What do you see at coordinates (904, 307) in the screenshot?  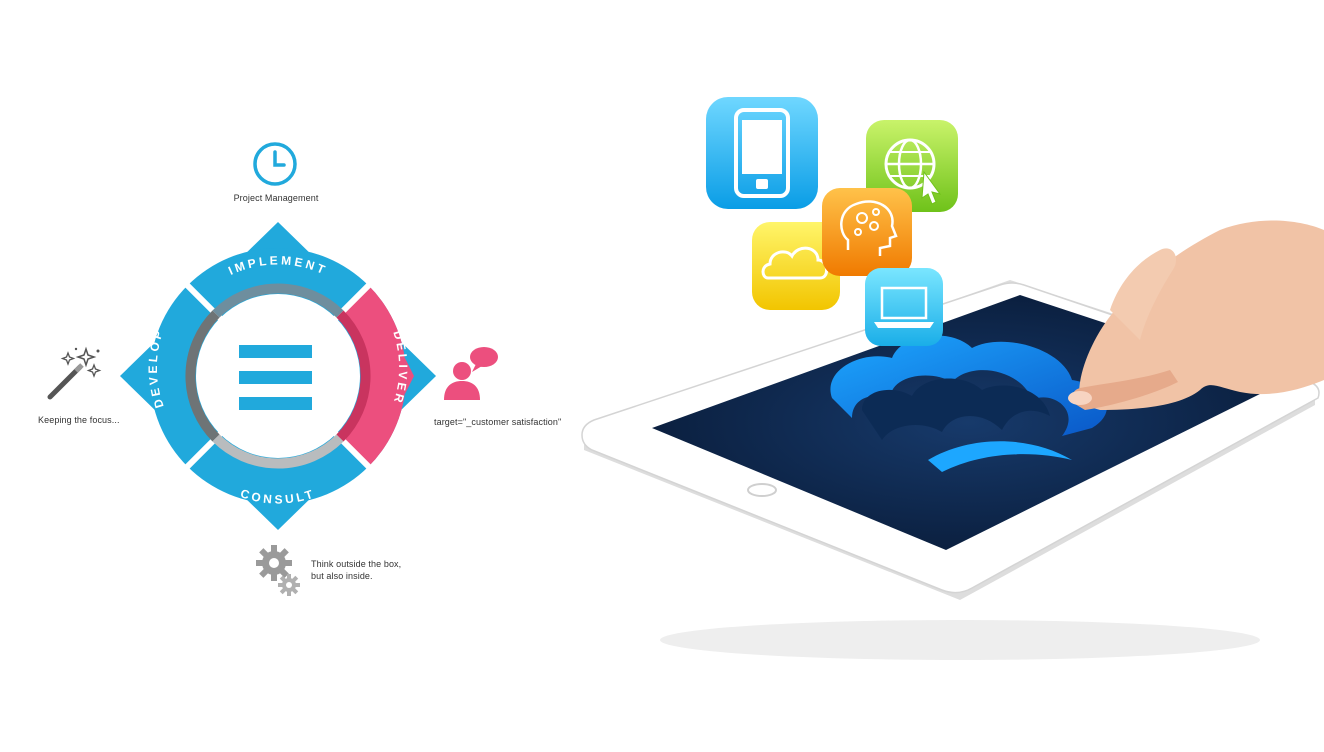 I see `laptop-icon` at bounding box center [904, 307].